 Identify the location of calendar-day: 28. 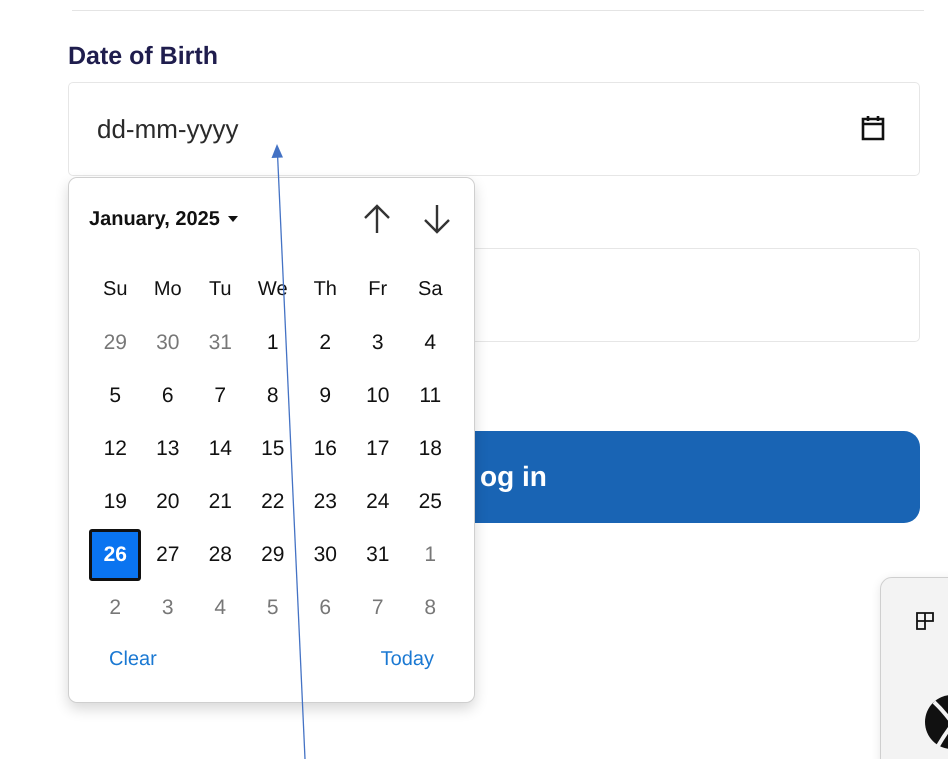
(220, 554).